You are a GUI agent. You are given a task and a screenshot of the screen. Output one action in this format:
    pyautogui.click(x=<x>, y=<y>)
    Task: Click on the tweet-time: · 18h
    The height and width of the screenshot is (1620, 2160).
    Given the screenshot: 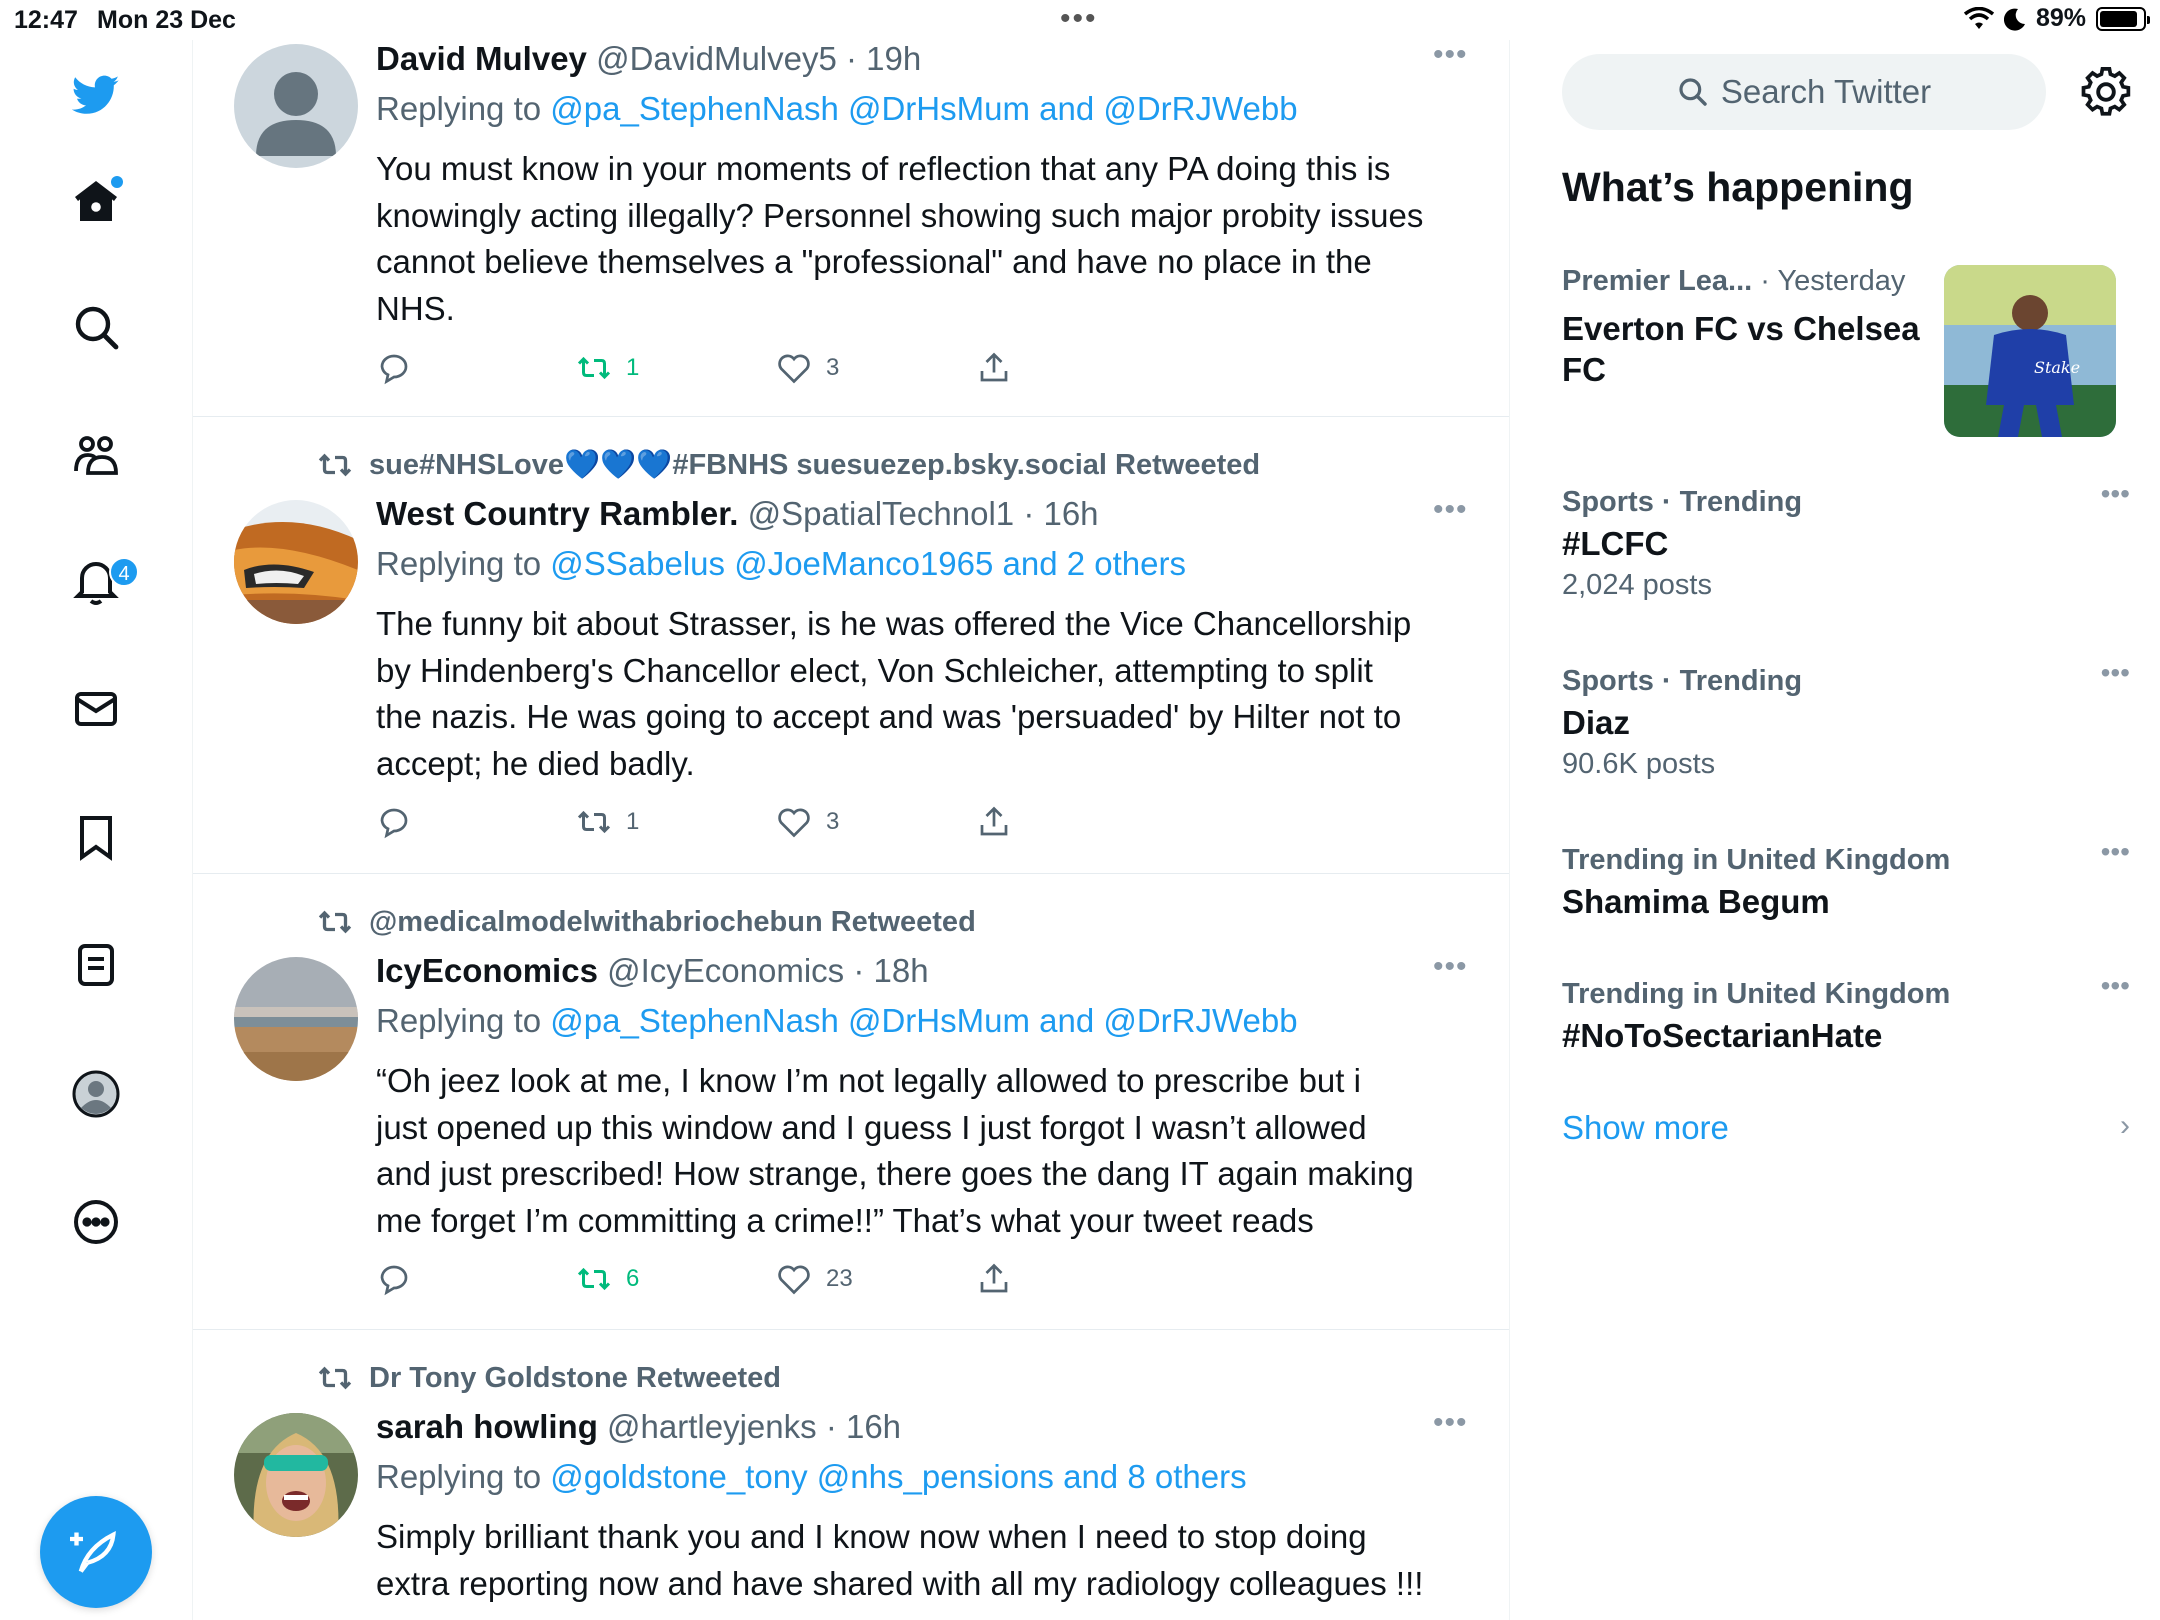 What is the action you would take?
    pyautogui.click(x=890, y=970)
    